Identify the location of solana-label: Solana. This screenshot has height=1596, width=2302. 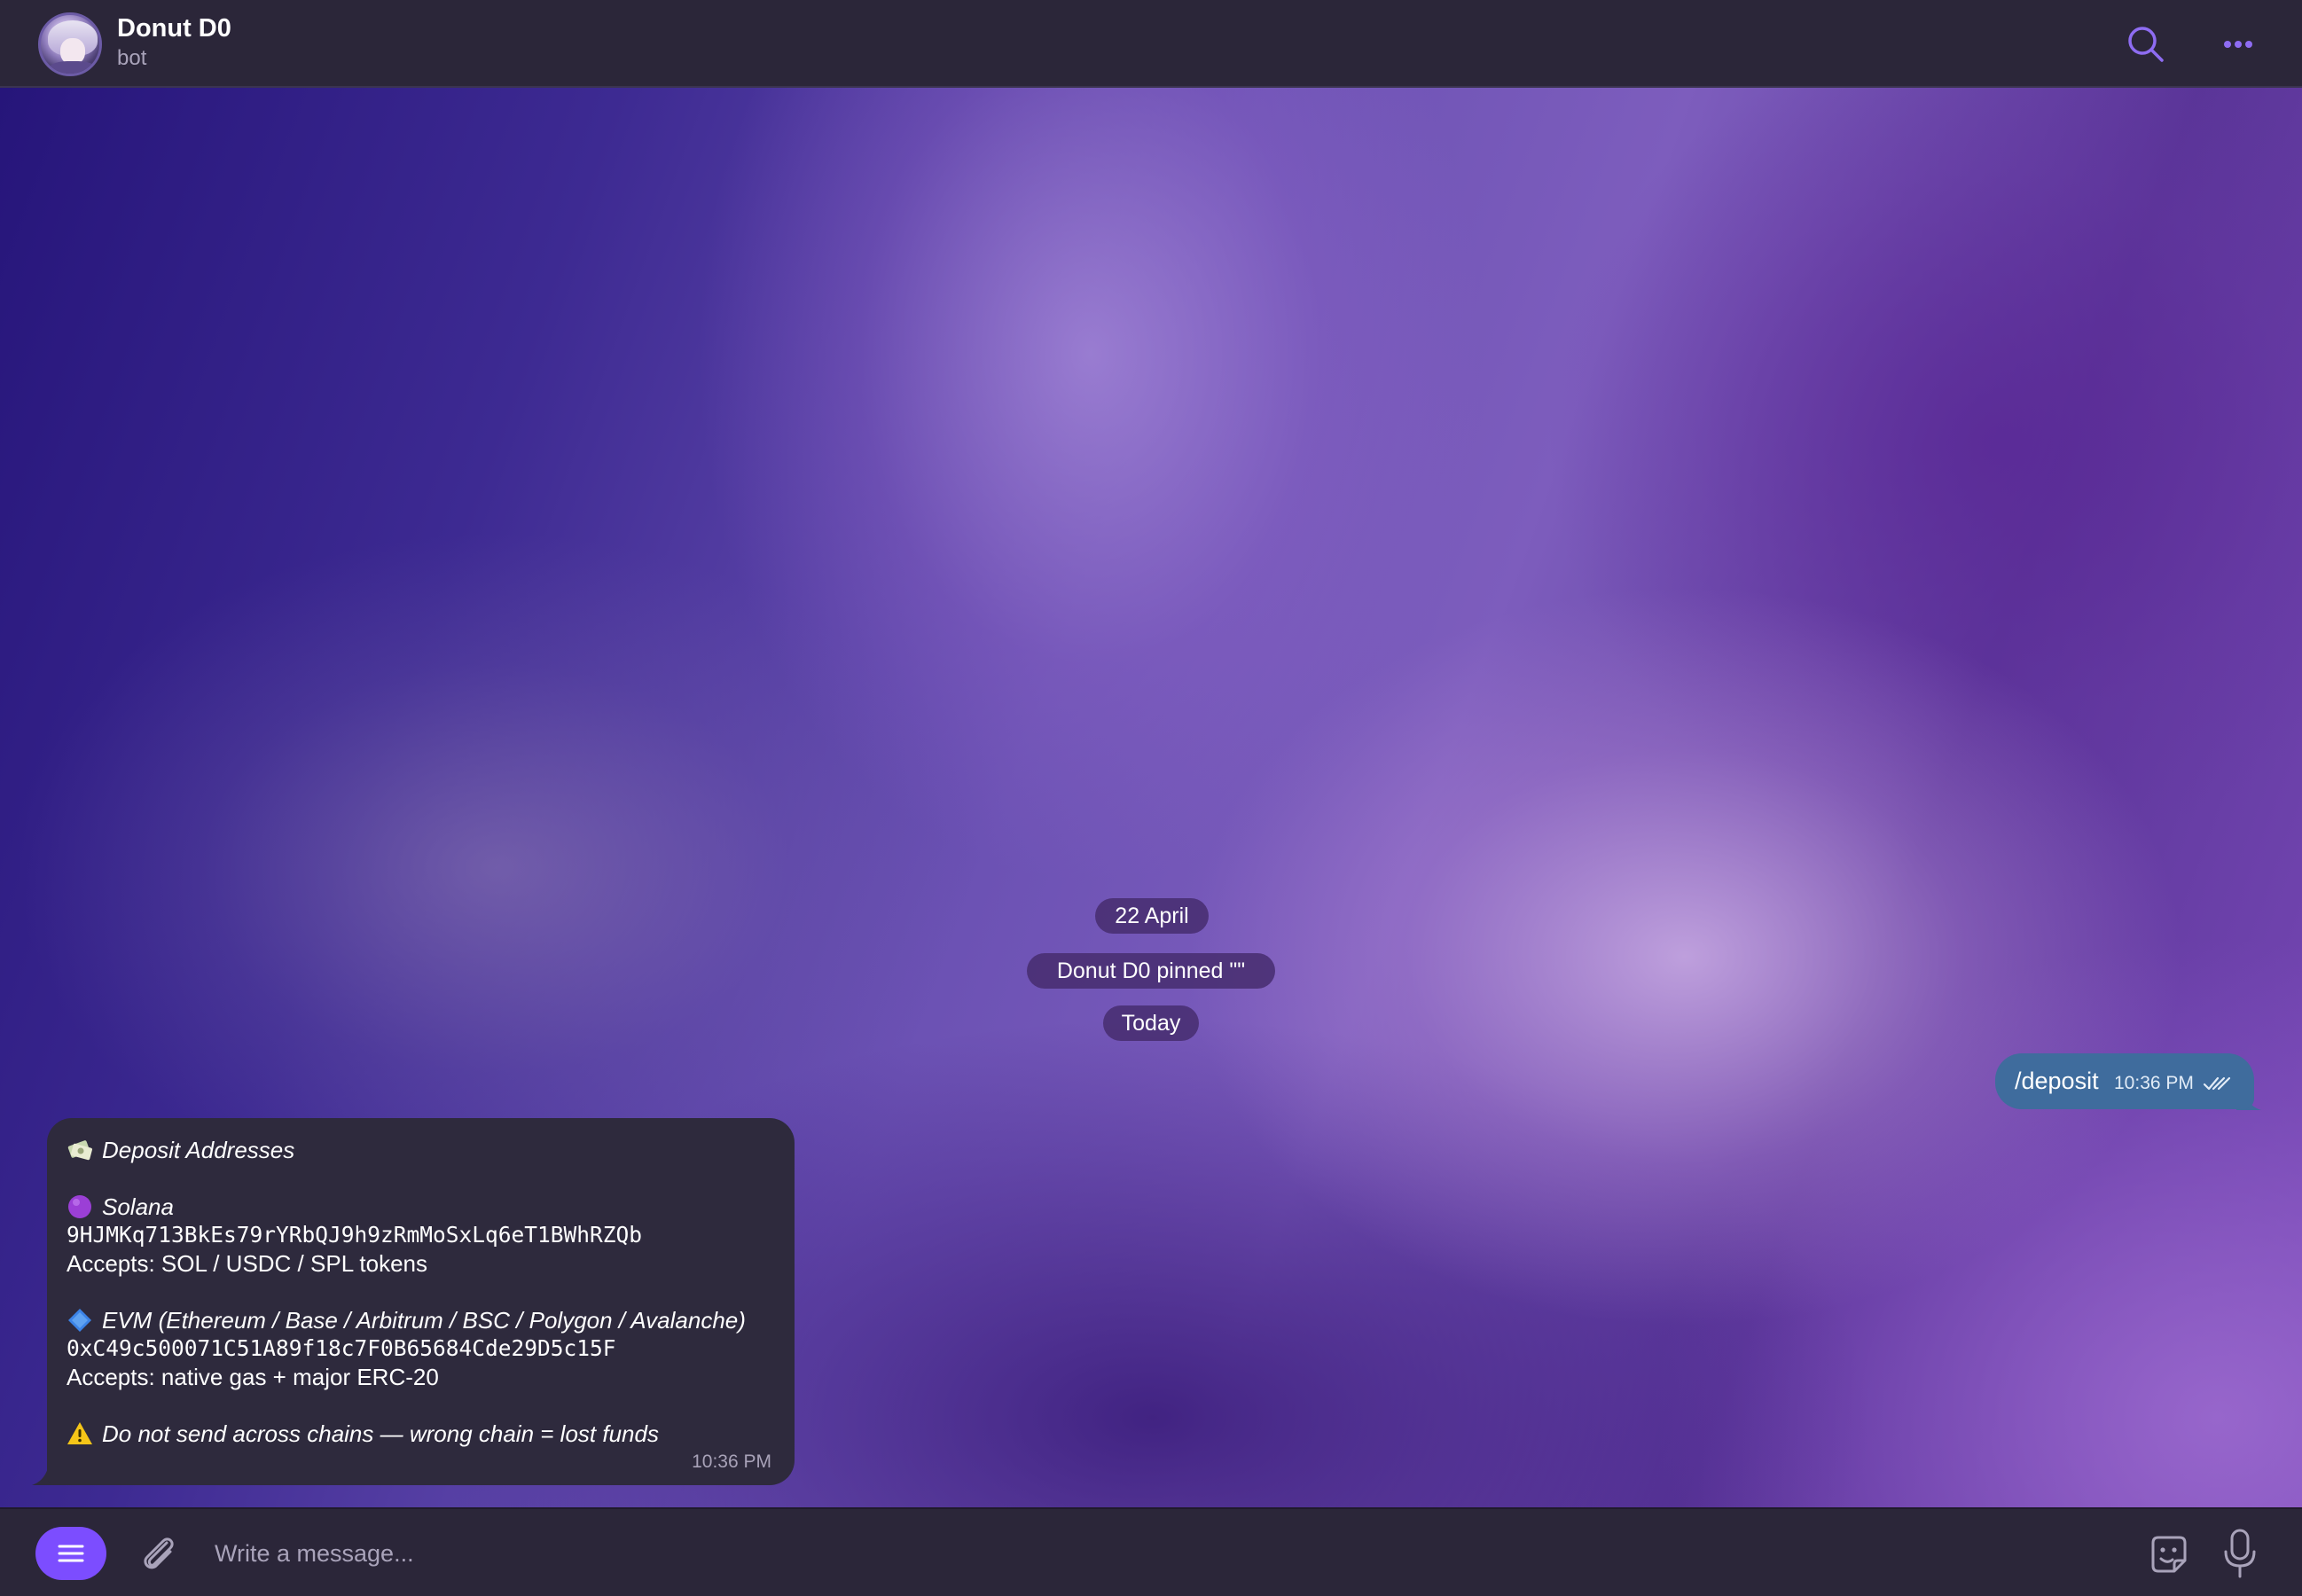
(138, 1207).